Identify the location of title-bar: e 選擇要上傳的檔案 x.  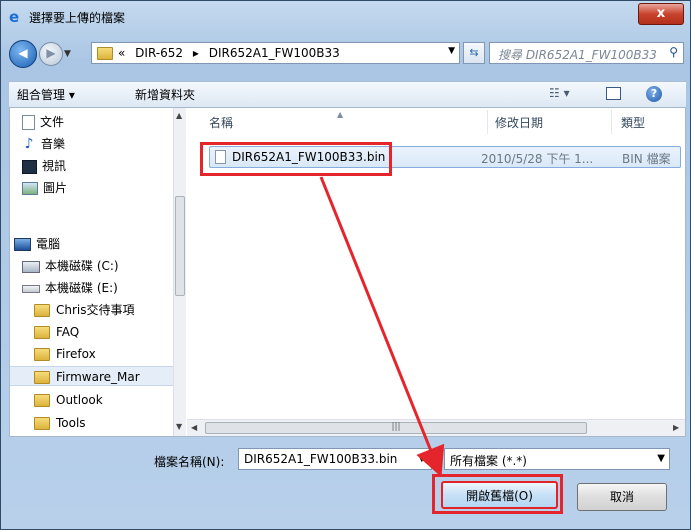
(345, 17).